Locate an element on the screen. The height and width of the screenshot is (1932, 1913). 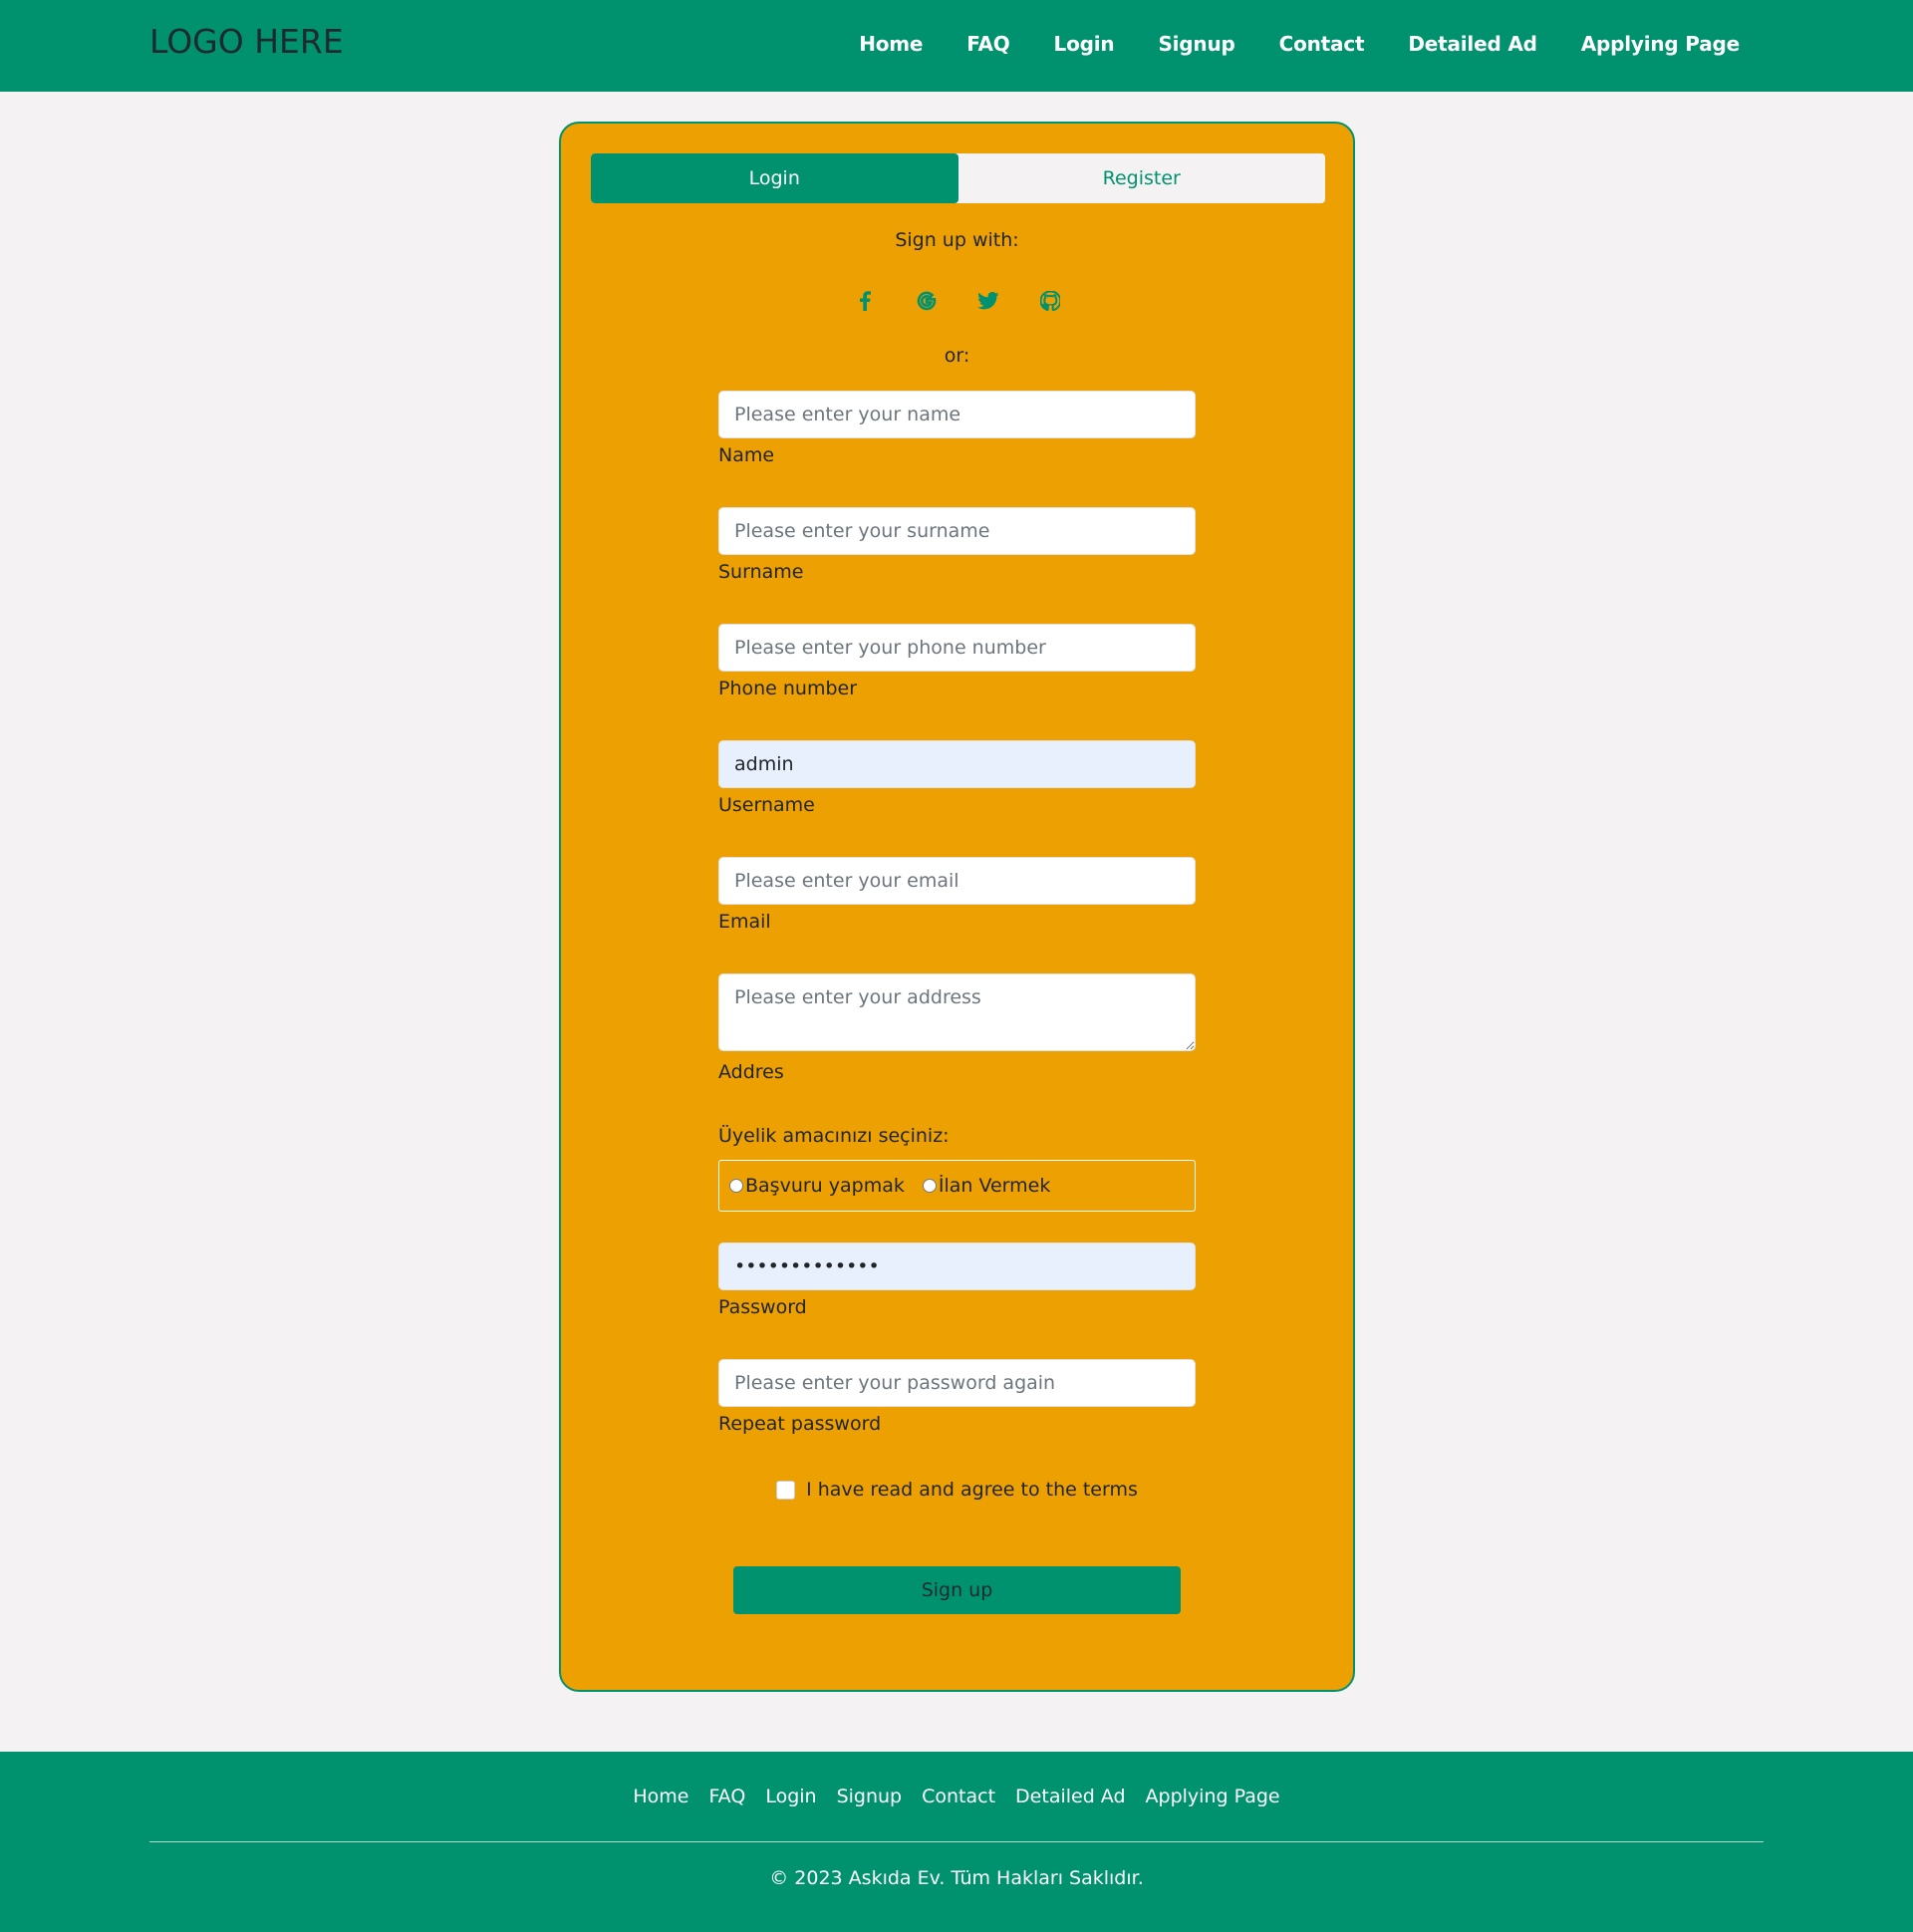
nav-link-login: Login is located at coordinates (1084, 44).